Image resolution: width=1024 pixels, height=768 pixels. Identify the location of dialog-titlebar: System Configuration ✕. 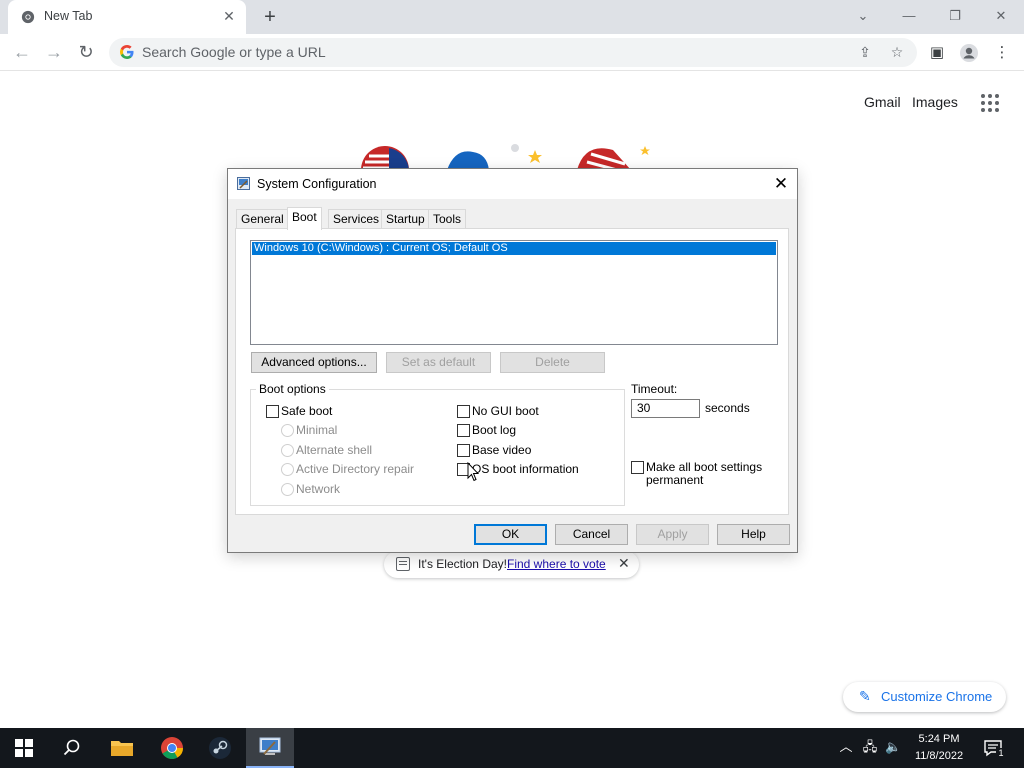
(512, 184).